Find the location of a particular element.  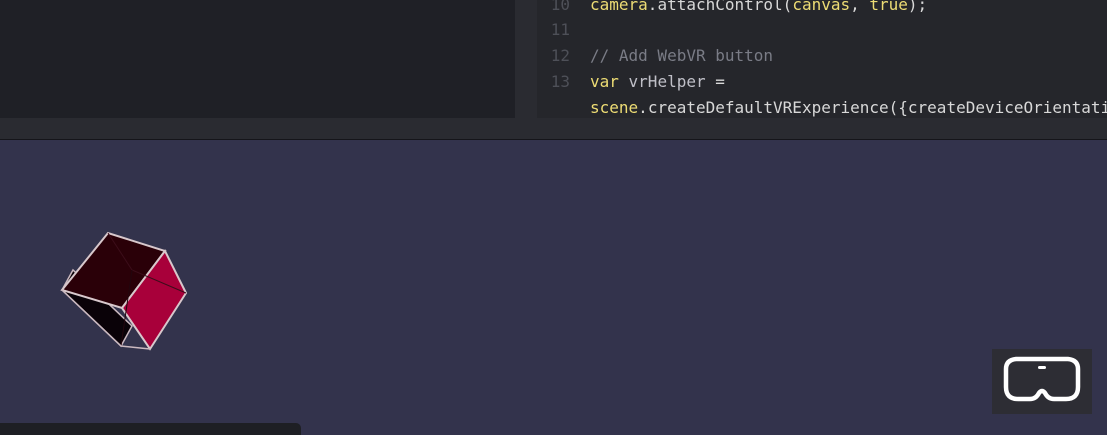

editor-side-panel is located at coordinates (257, 59).